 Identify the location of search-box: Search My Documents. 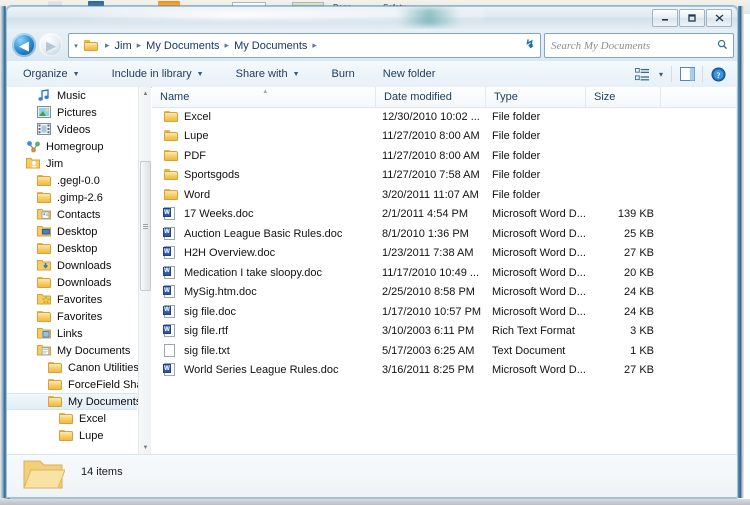
(639, 45).